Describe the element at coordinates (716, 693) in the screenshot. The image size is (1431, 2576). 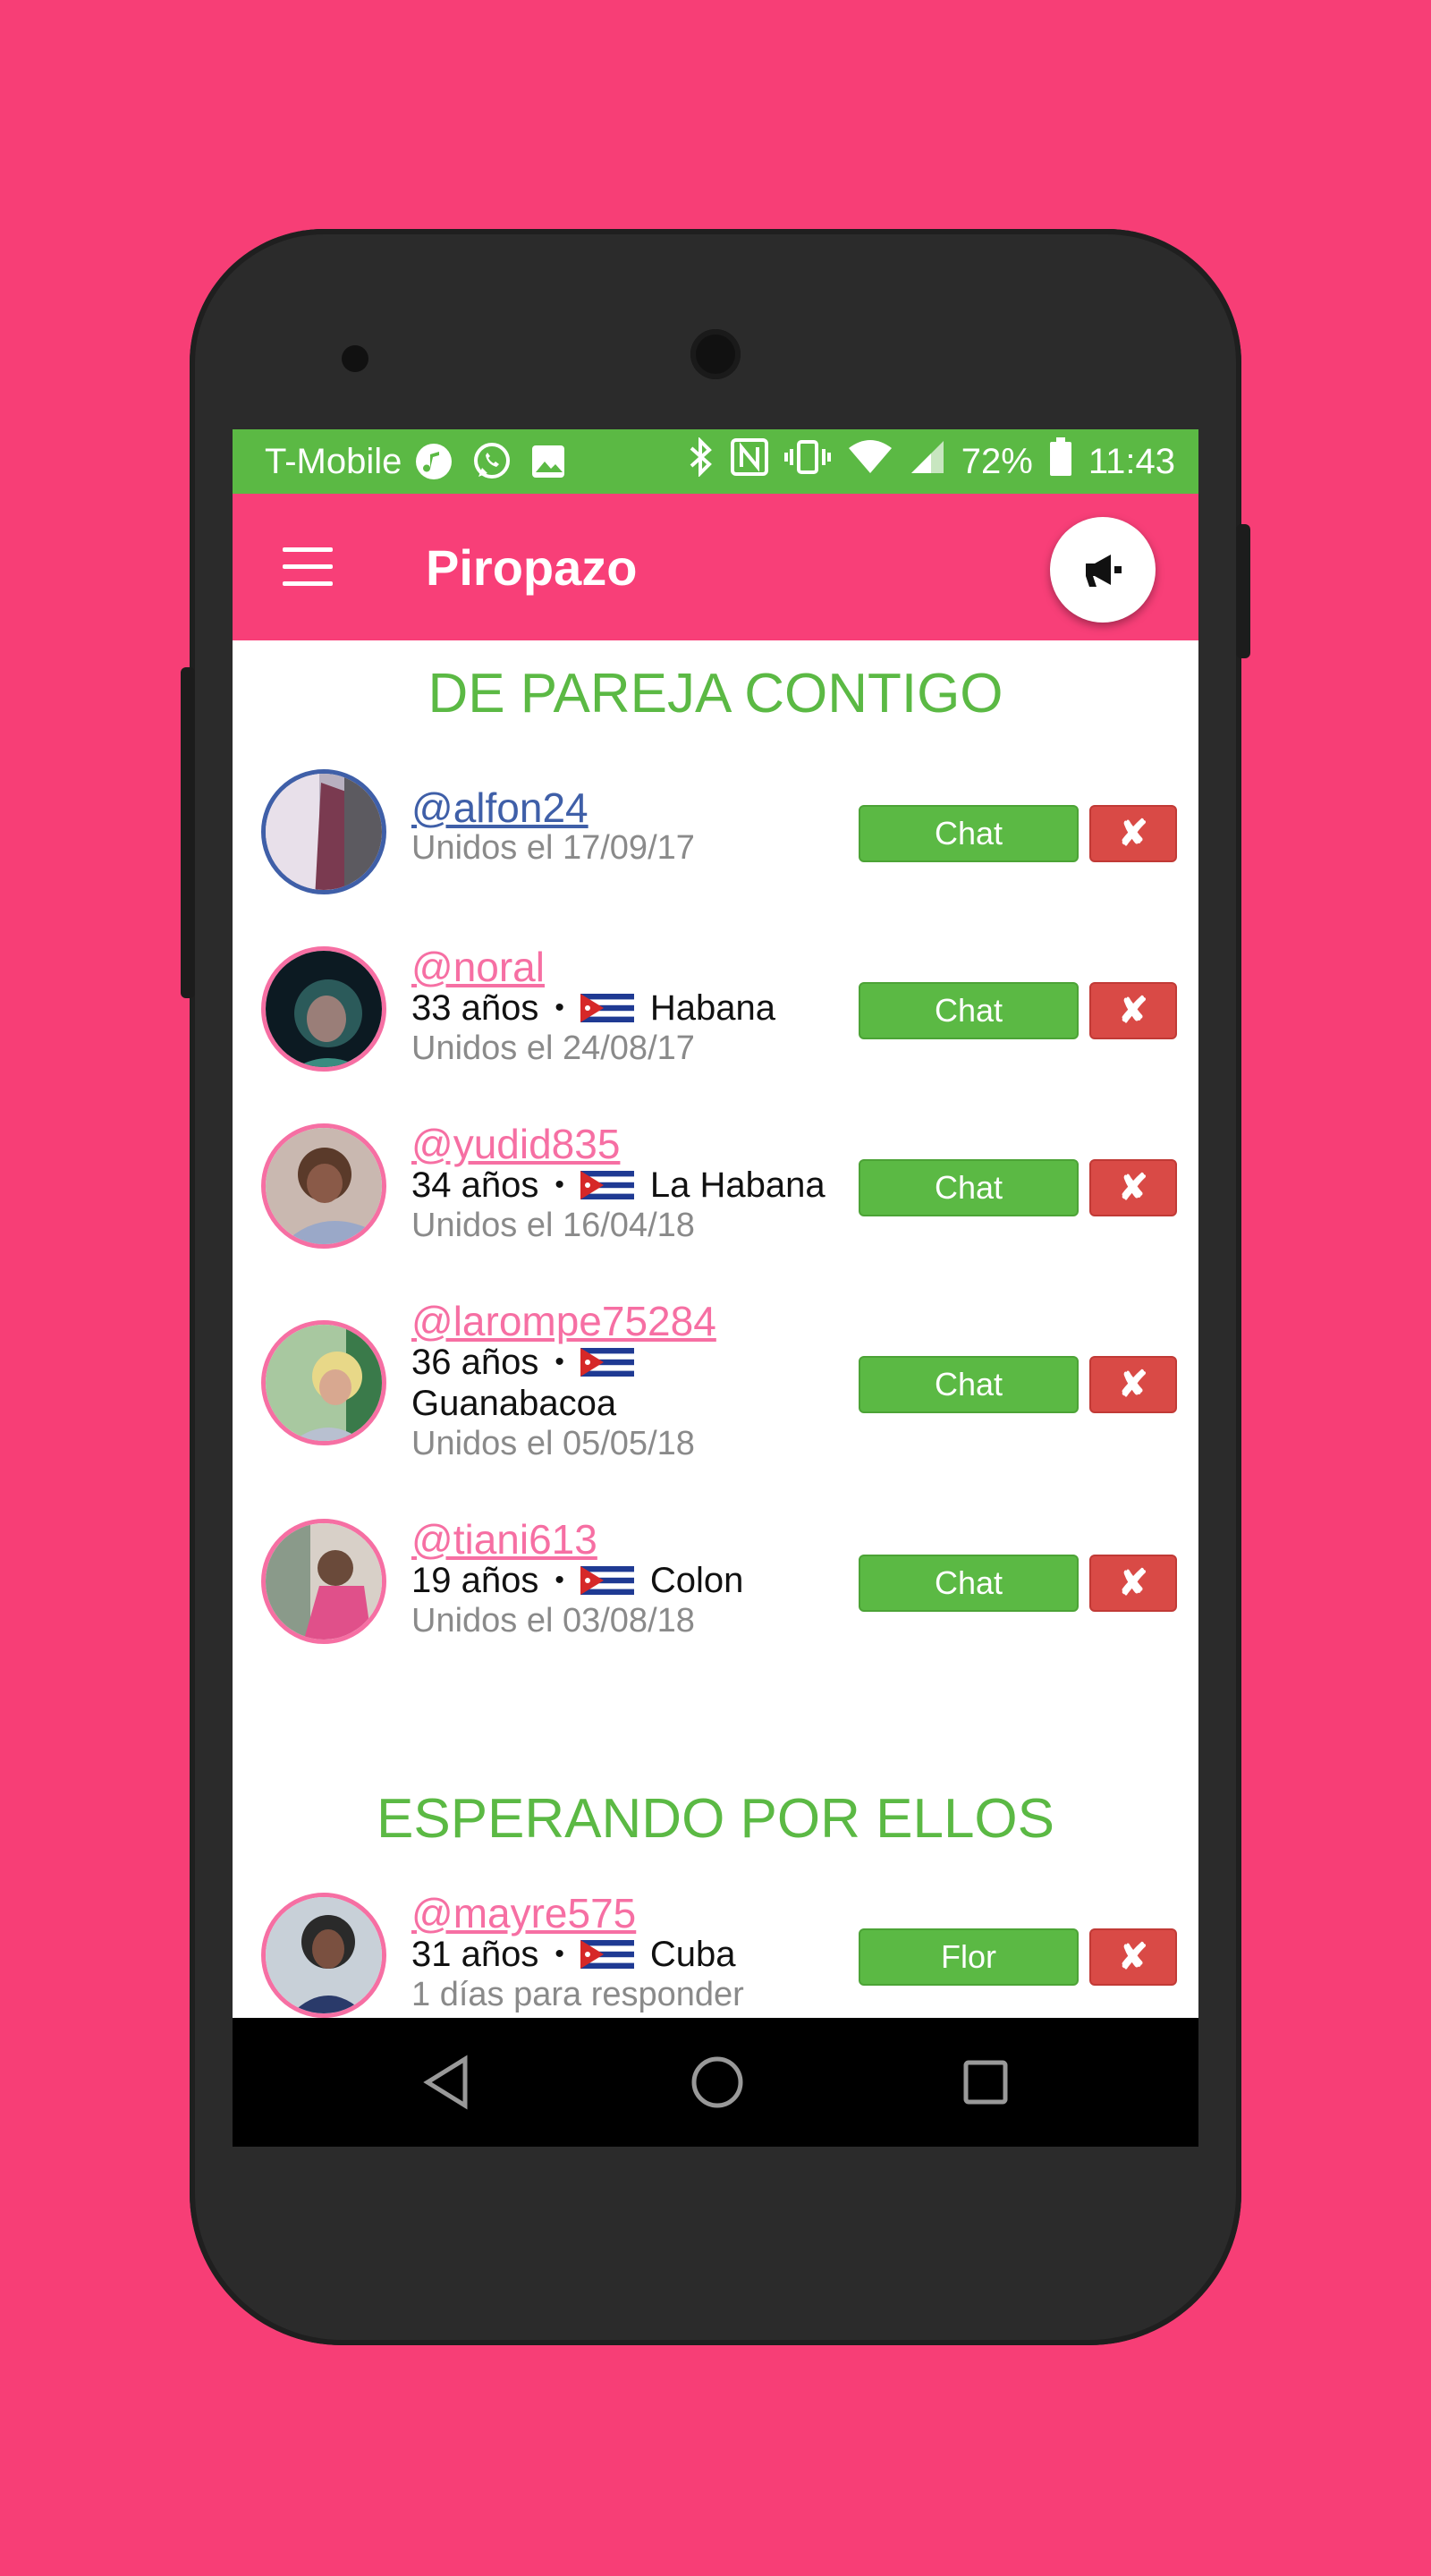
I see `matched-section-title: DE PAREJA CONTIGO` at that location.